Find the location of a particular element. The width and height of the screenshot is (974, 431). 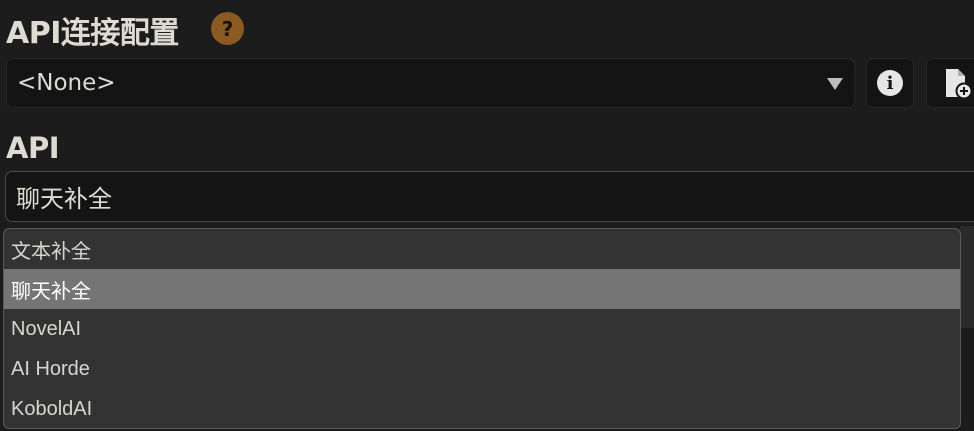

api-option-ai-horde: AI Horde is located at coordinates (482, 369).